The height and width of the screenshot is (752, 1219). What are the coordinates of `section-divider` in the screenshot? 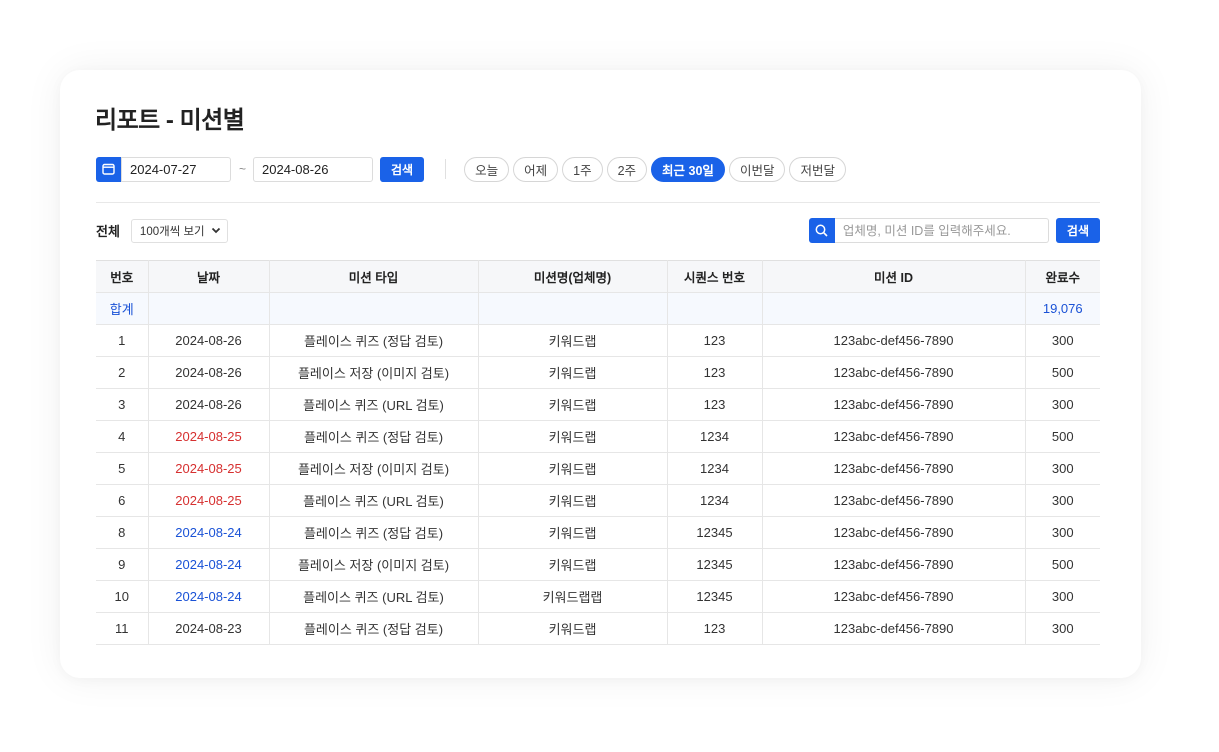 It's located at (598, 202).